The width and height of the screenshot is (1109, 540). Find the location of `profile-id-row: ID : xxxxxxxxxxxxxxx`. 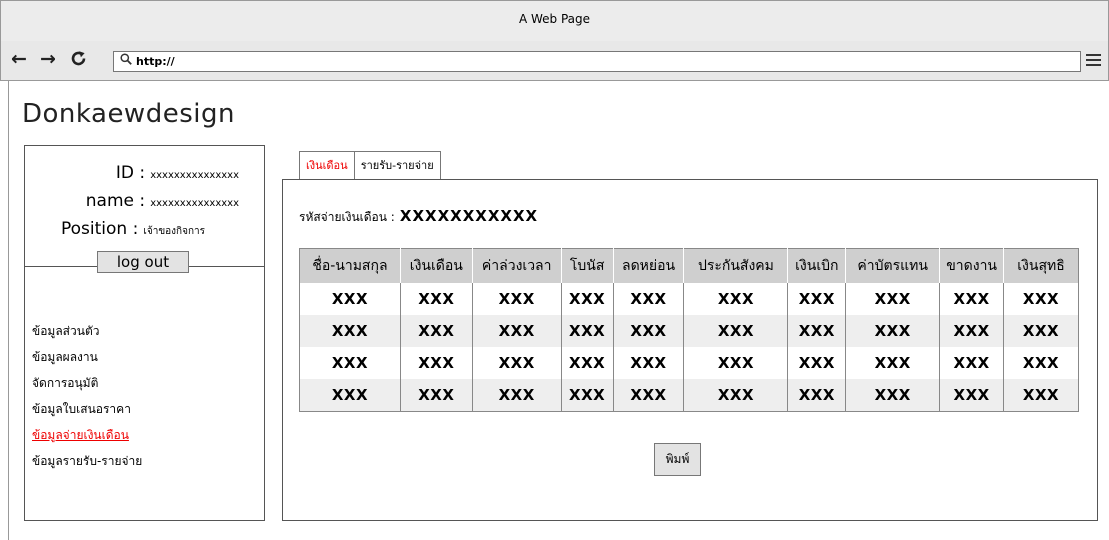

profile-id-row: ID : xxxxxxxxxxxxxxx is located at coordinates (132, 173).